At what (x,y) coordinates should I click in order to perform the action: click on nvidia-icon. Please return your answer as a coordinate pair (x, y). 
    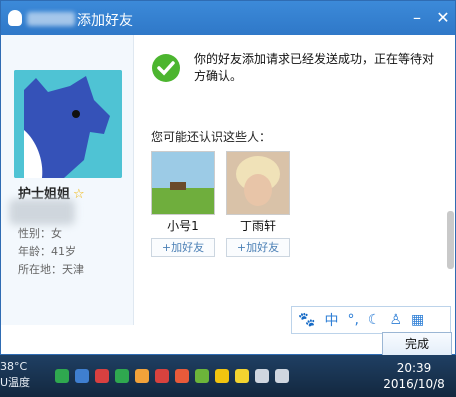
    Looking at the image, I should click on (202, 376).